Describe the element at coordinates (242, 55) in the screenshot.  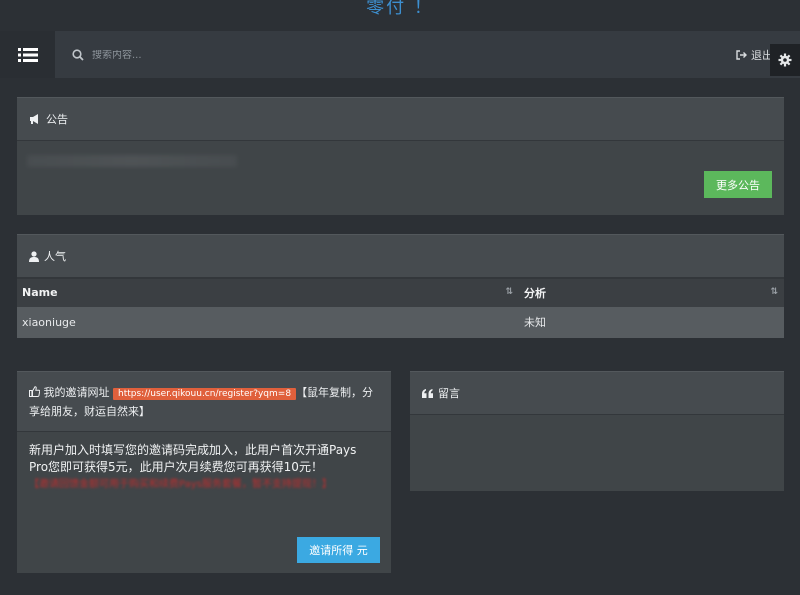
I see `search-input` at that location.